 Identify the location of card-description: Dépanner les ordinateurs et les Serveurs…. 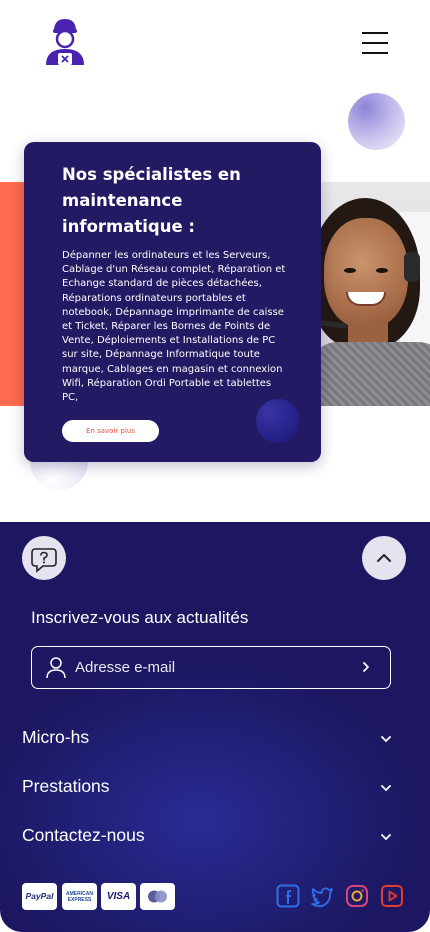
(174, 327).